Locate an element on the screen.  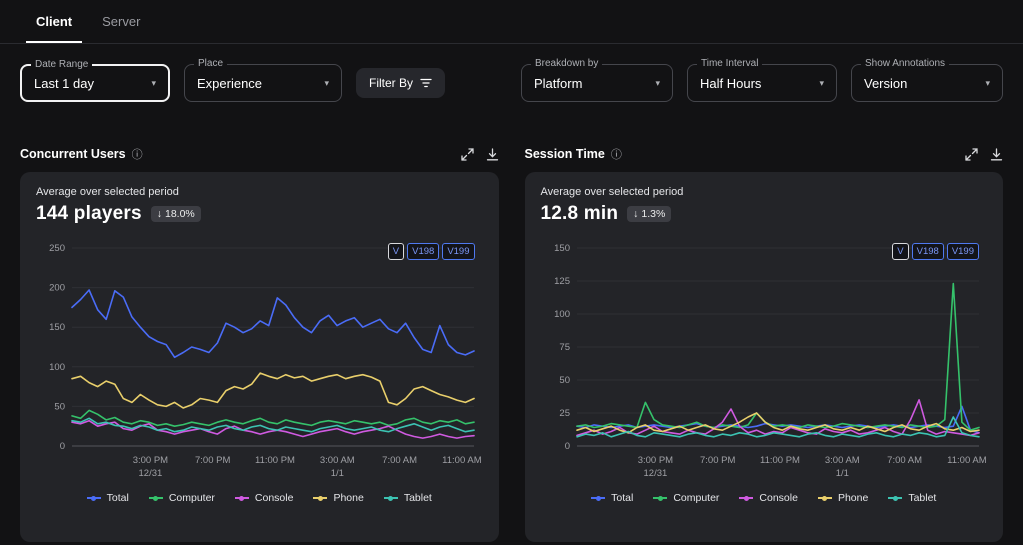
place-label: Place is located at coordinates (211, 63).